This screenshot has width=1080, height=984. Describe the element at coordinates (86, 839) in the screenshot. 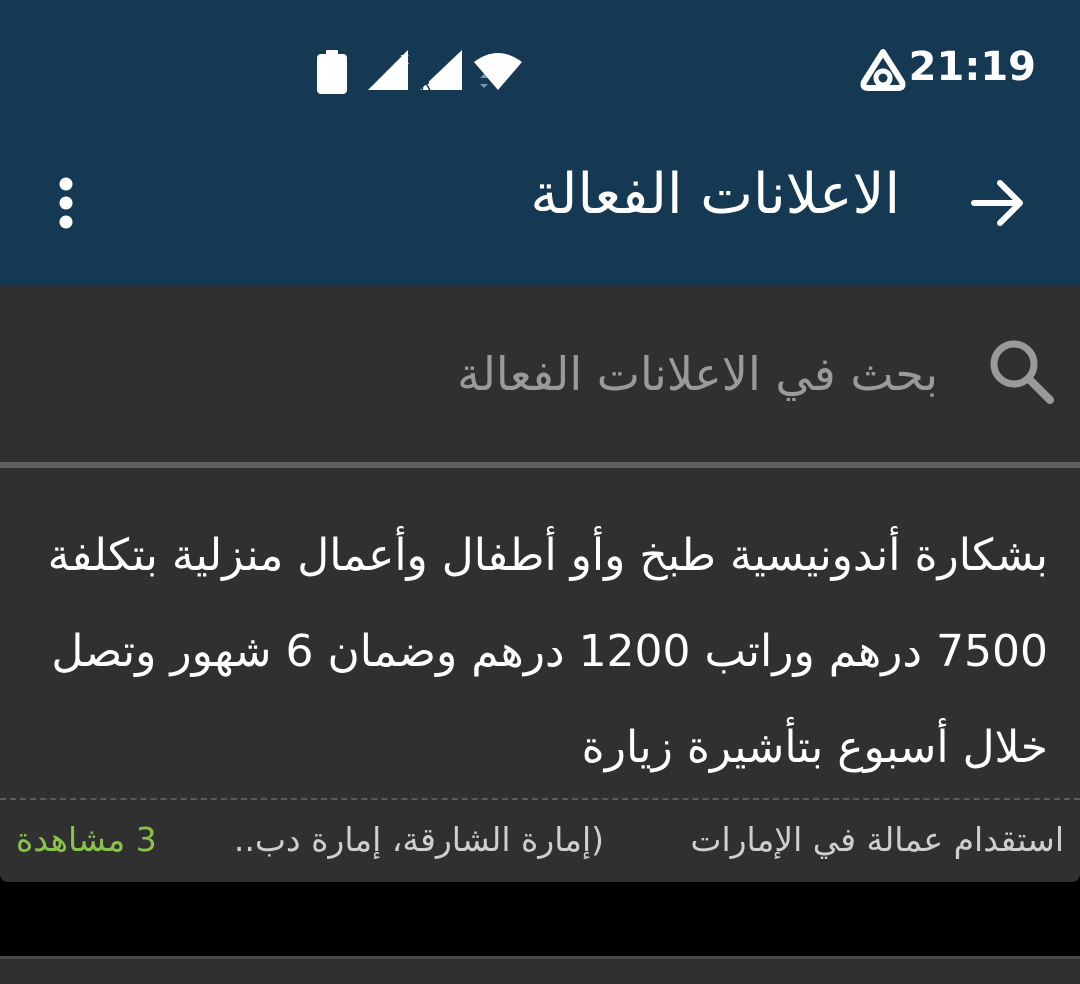

I see `ad-views: 3 مشاهدة` at that location.